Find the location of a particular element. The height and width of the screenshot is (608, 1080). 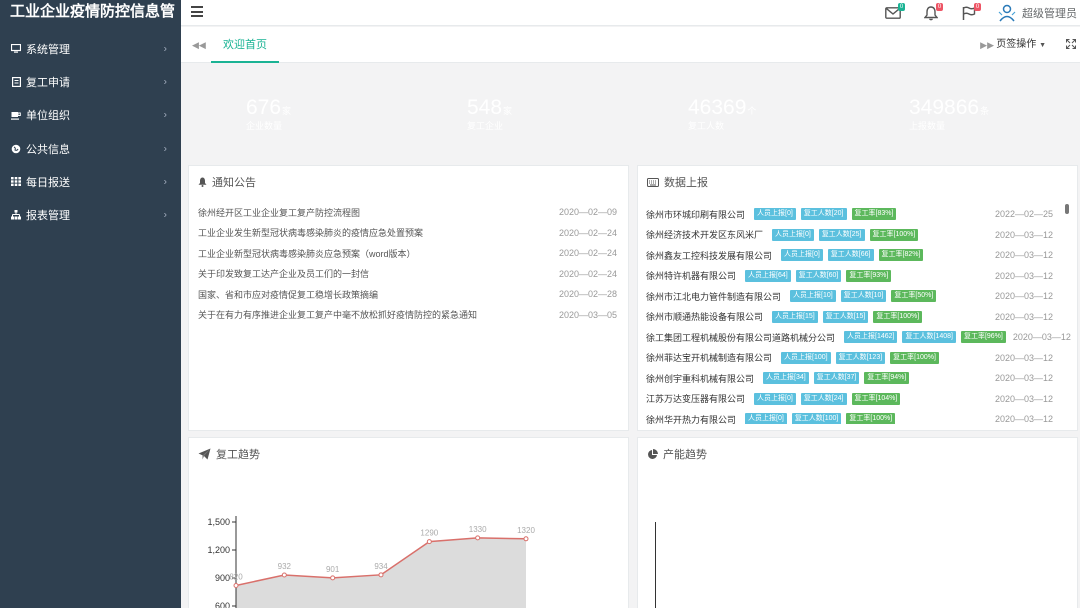

company-name: 徐州华开热力有限公司 is located at coordinates (691, 419).